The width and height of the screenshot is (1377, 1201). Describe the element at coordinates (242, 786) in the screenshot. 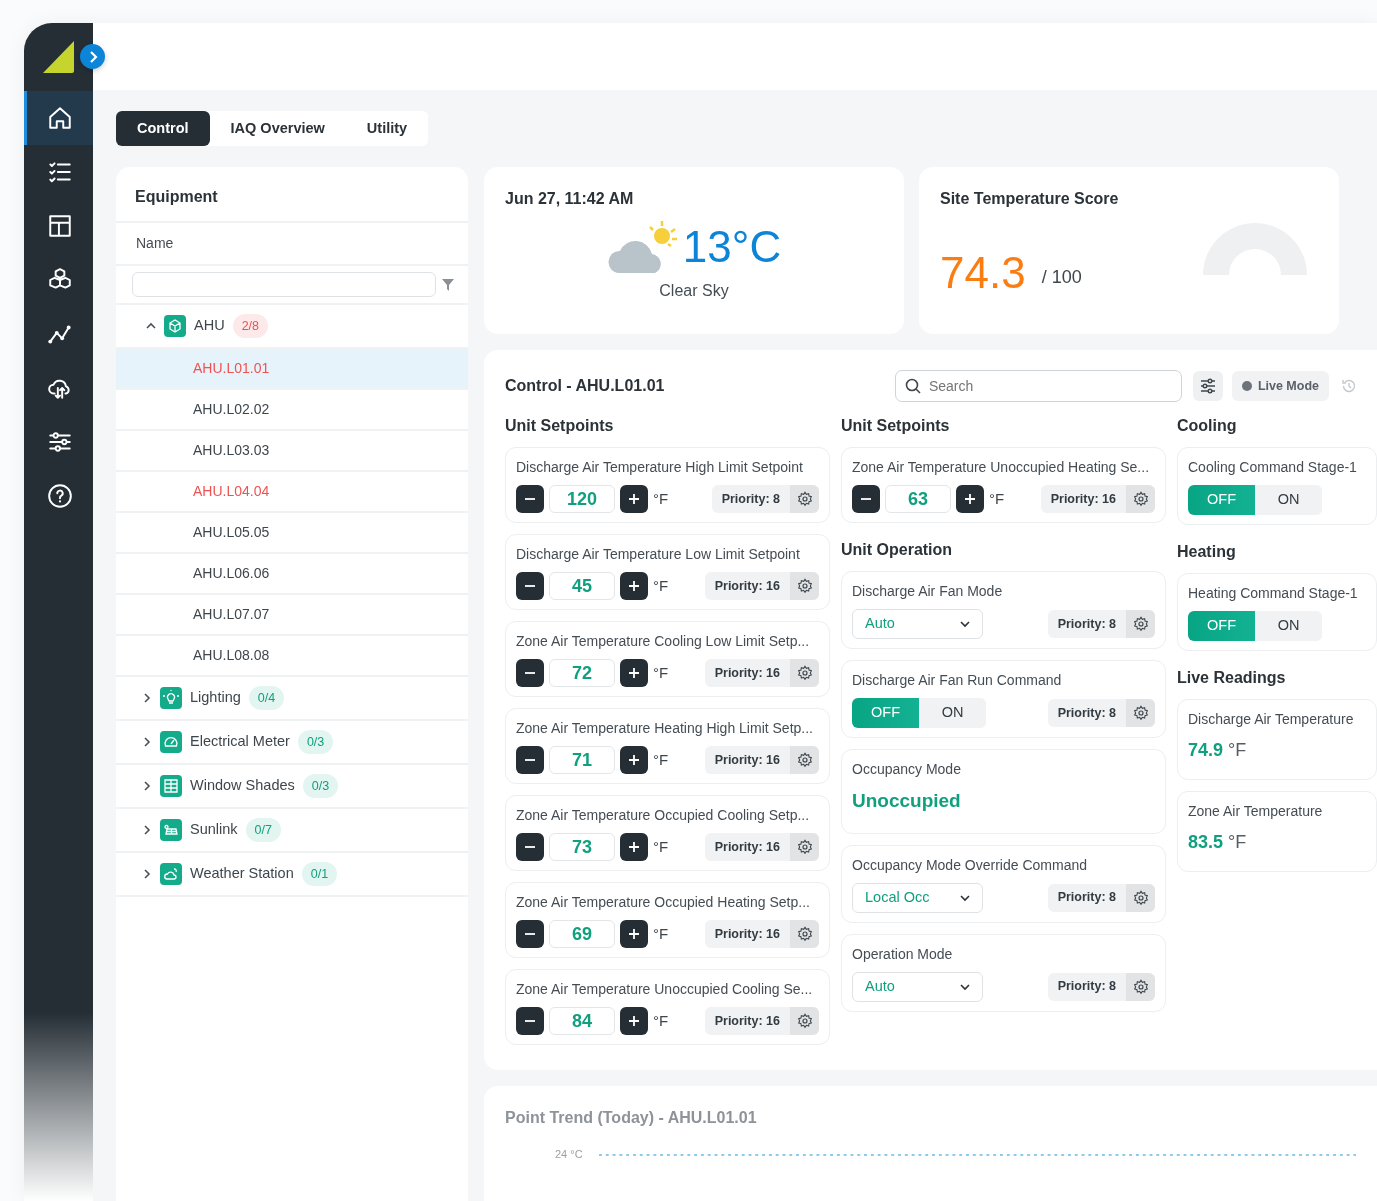

I see `group-label: Window Shades` at that location.